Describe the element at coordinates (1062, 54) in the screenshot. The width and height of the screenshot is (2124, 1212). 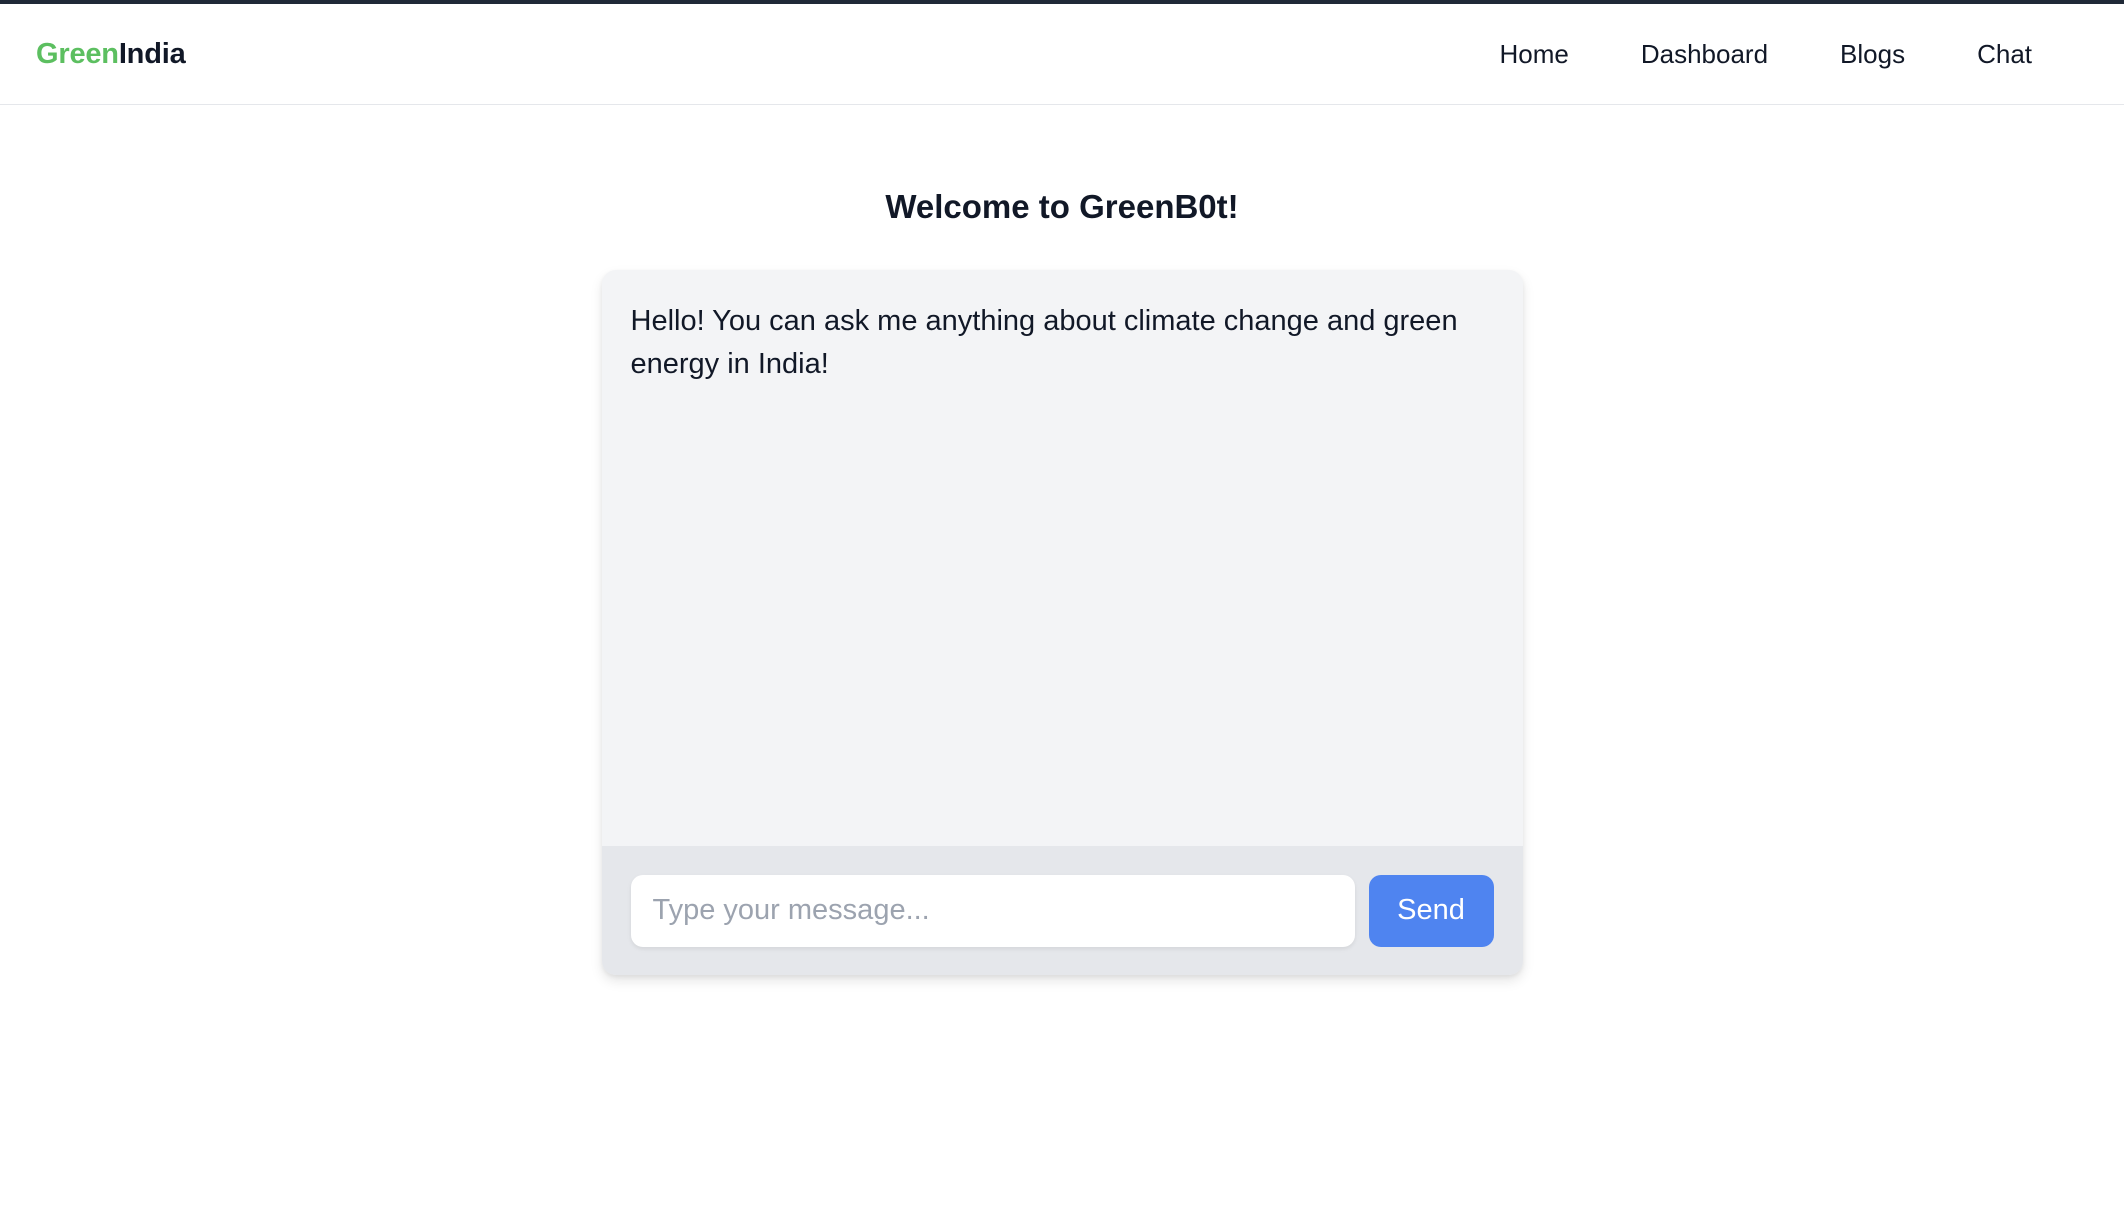
I see `navbar: GreenIndia Home Dashboard Blogs Chat` at that location.